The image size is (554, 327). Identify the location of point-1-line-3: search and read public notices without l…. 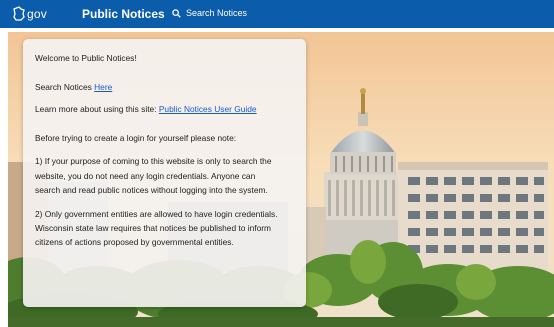
(151, 190).